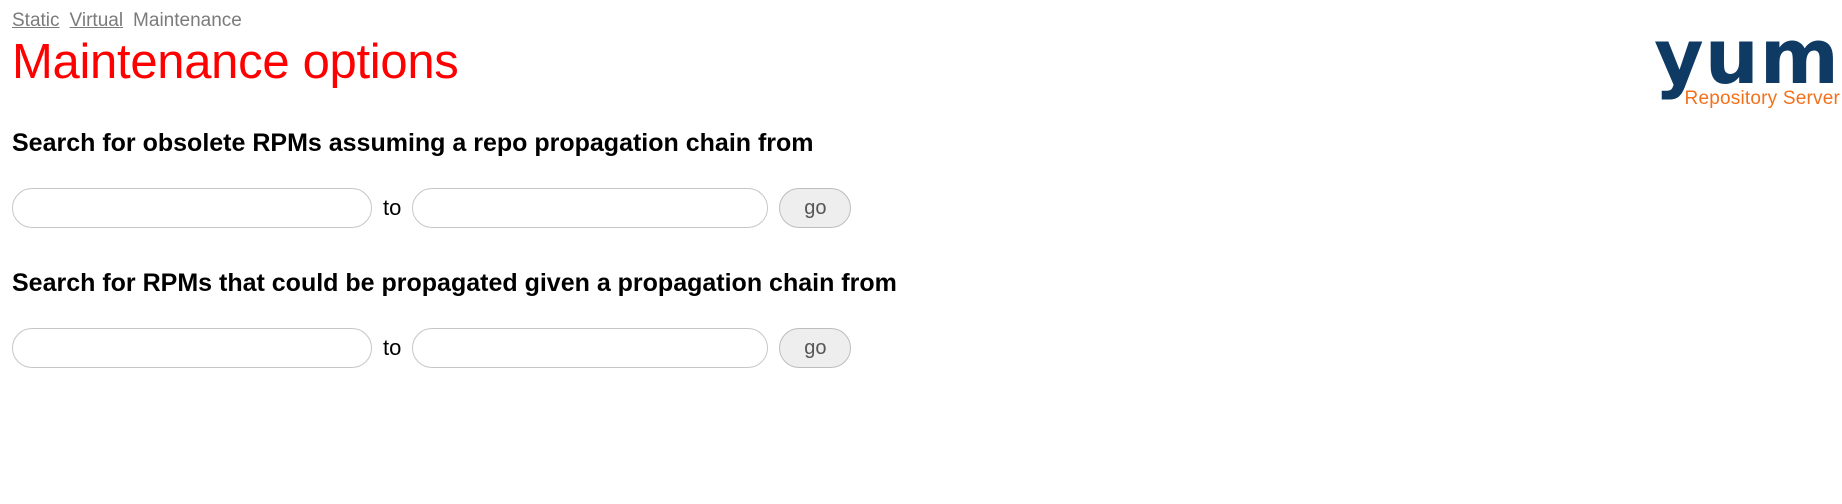 The width and height of the screenshot is (1842, 504). What do you see at coordinates (392, 207) in the screenshot?
I see `obsolete-to-label: to` at bounding box center [392, 207].